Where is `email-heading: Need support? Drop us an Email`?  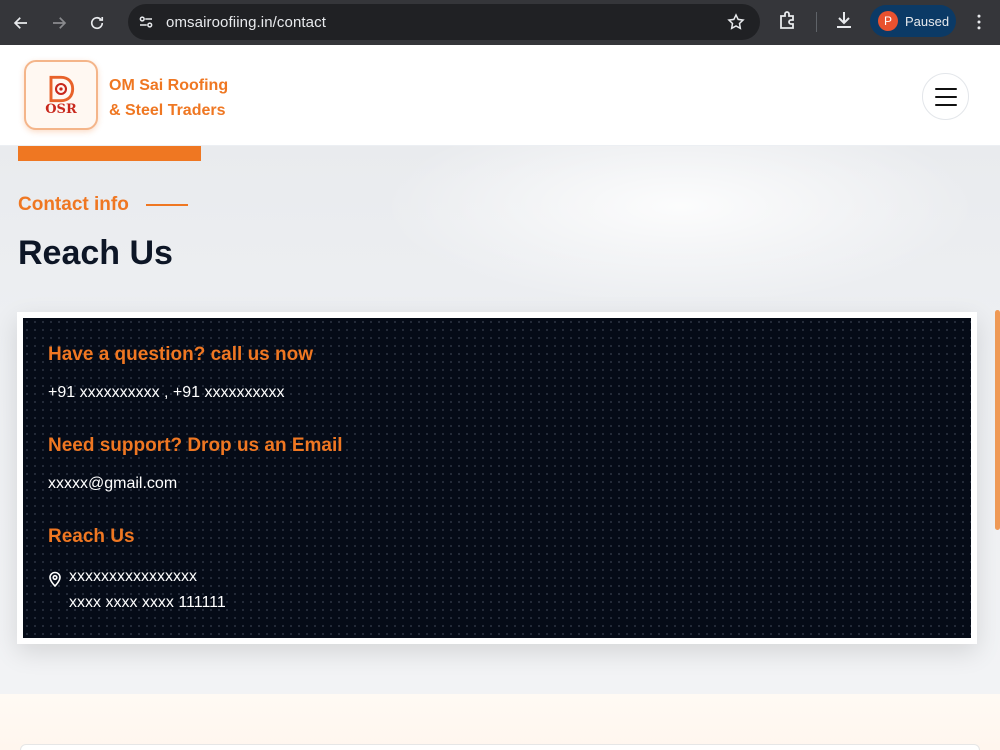
email-heading: Need support? Drop us an Email is located at coordinates (195, 445).